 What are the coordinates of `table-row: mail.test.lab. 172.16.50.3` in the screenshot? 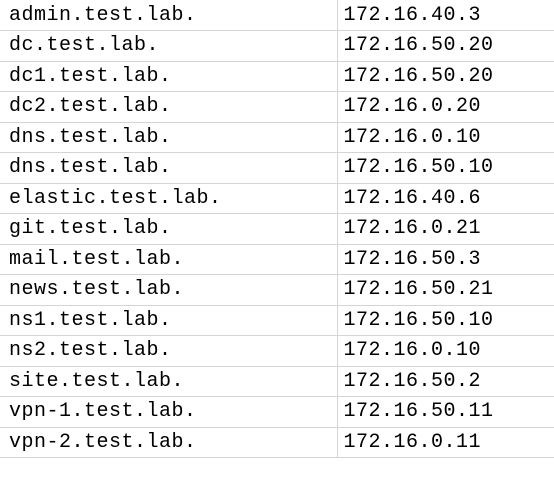 It's located at (277, 259).